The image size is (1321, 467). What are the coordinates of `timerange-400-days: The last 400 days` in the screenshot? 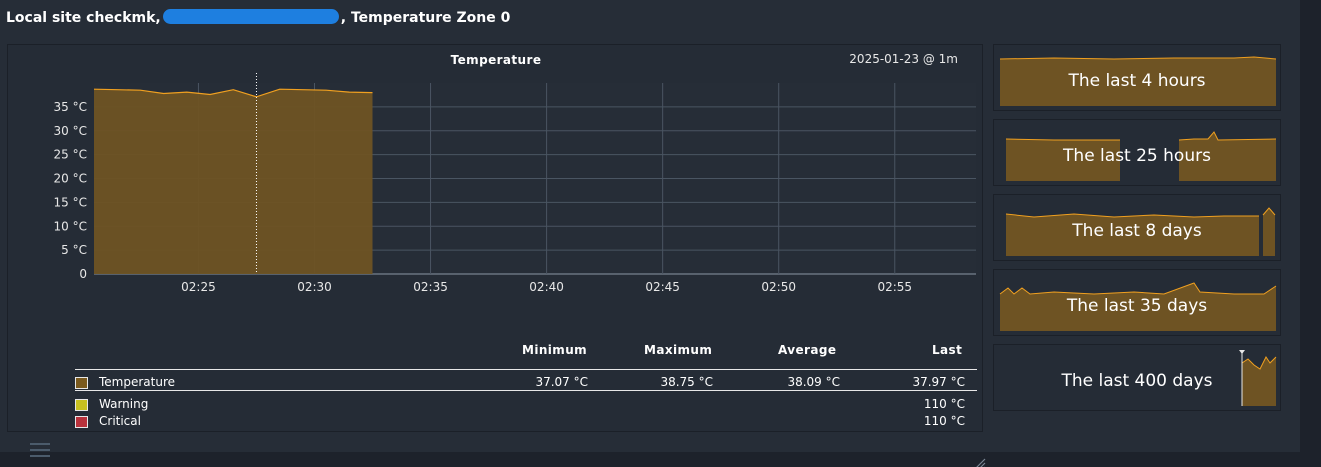 It's located at (1137, 377).